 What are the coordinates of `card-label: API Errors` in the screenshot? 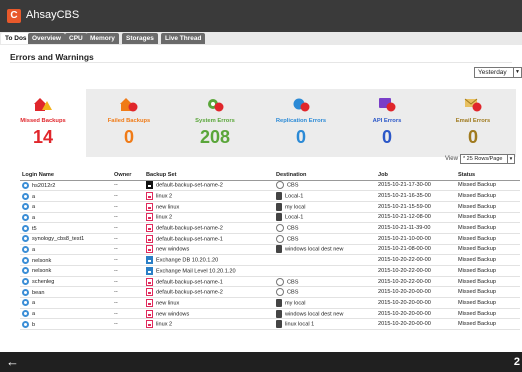 It's located at (387, 121).